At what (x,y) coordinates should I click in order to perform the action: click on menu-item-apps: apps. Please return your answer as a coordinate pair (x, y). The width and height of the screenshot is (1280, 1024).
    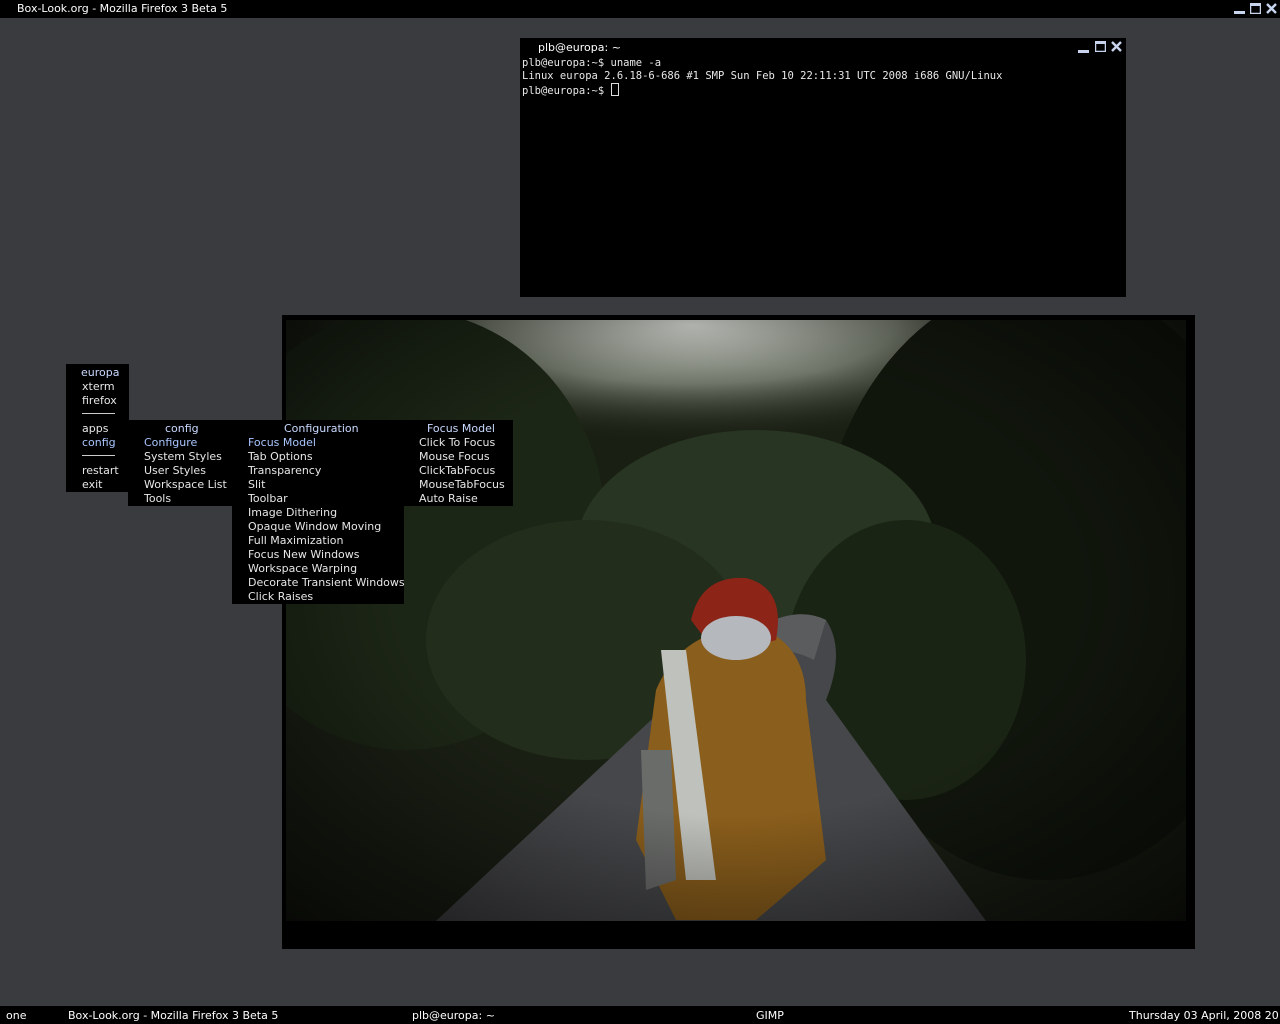
    Looking at the image, I should click on (95, 429).